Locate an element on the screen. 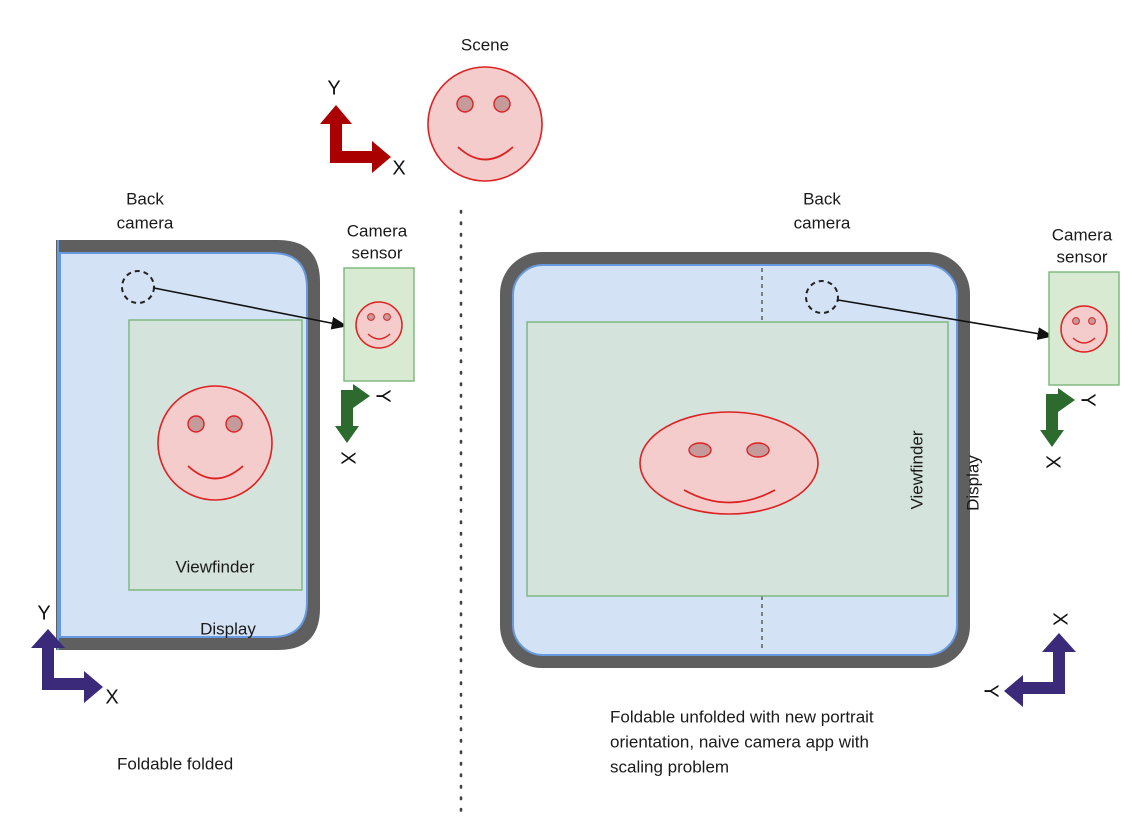 This screenshot has width=1143, height=831. left-device-axis-x-label: X is located at coordinates (111, 697).